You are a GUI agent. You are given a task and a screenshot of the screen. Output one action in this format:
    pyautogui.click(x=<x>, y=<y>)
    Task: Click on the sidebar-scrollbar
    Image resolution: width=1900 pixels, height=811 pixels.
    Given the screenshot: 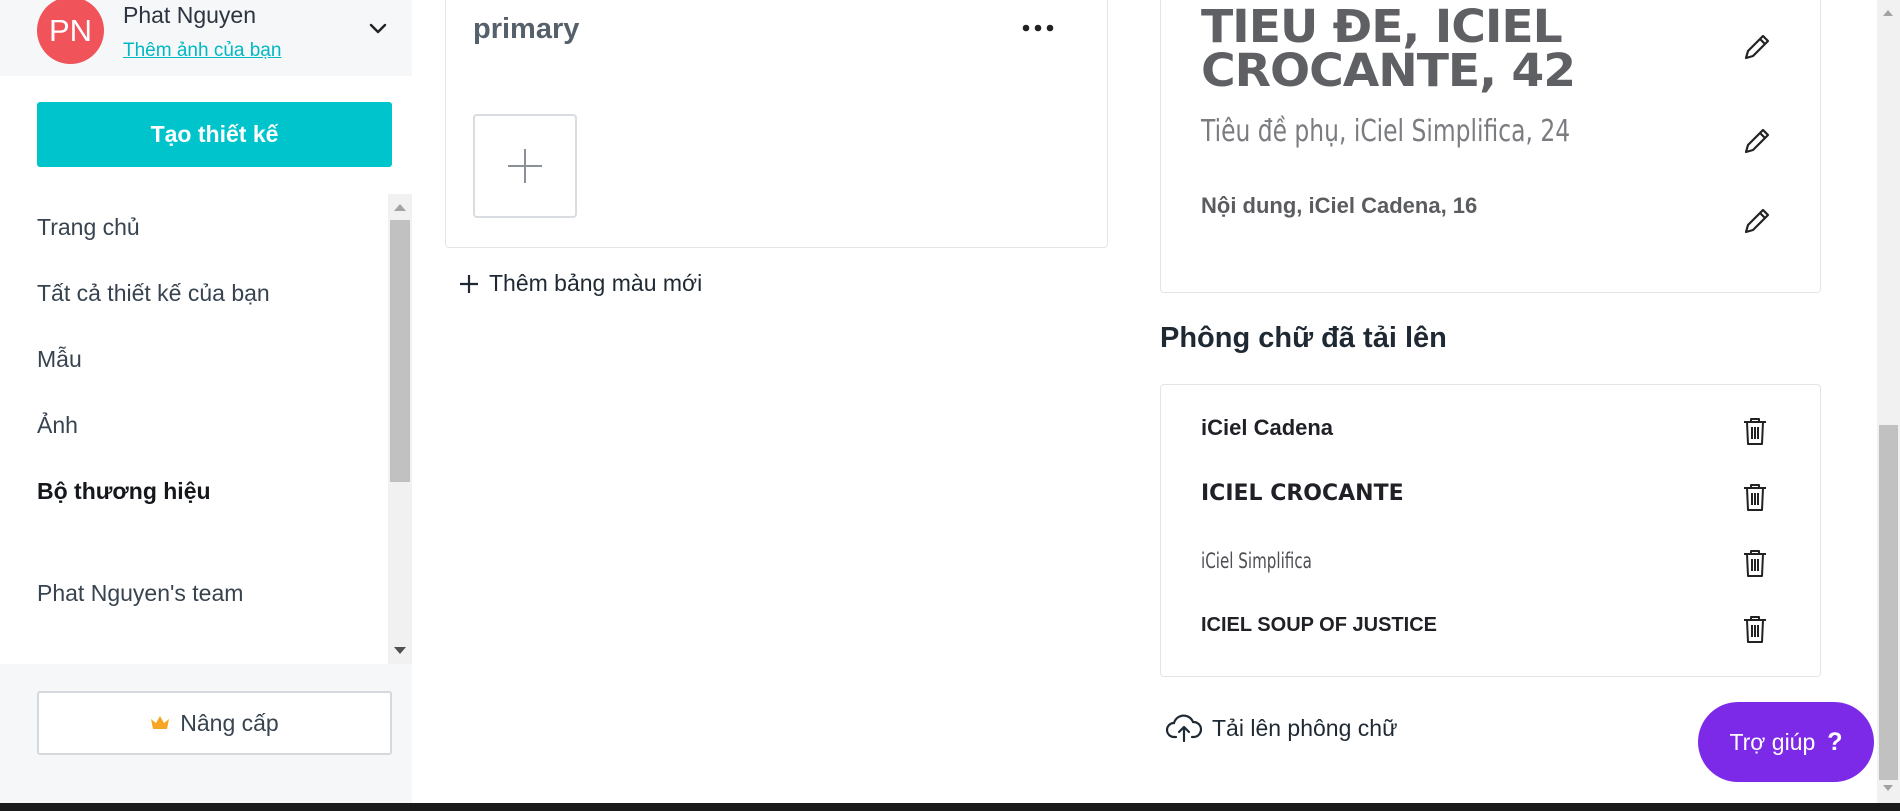 What is the action you would take?
    pyautogui.click(x=400, y=429)
    